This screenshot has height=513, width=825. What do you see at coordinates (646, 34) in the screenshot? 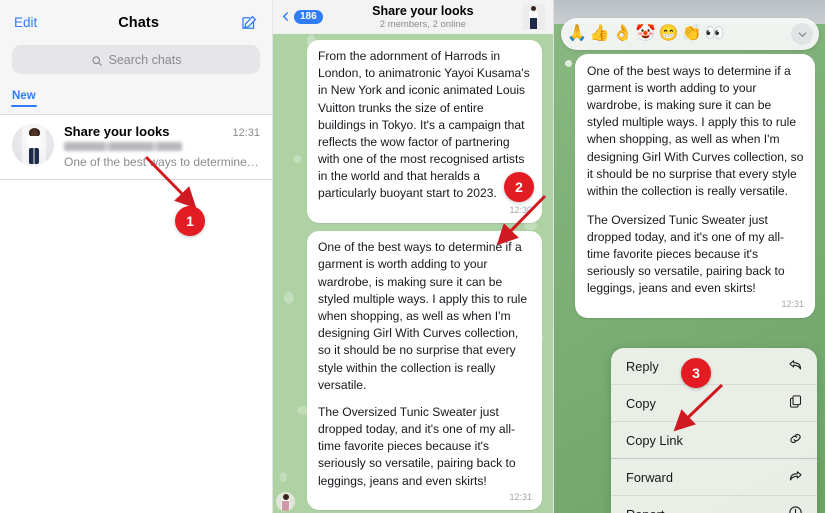
I see `reaction-clown-icon: 🤡` at bounding box center [646, 34].